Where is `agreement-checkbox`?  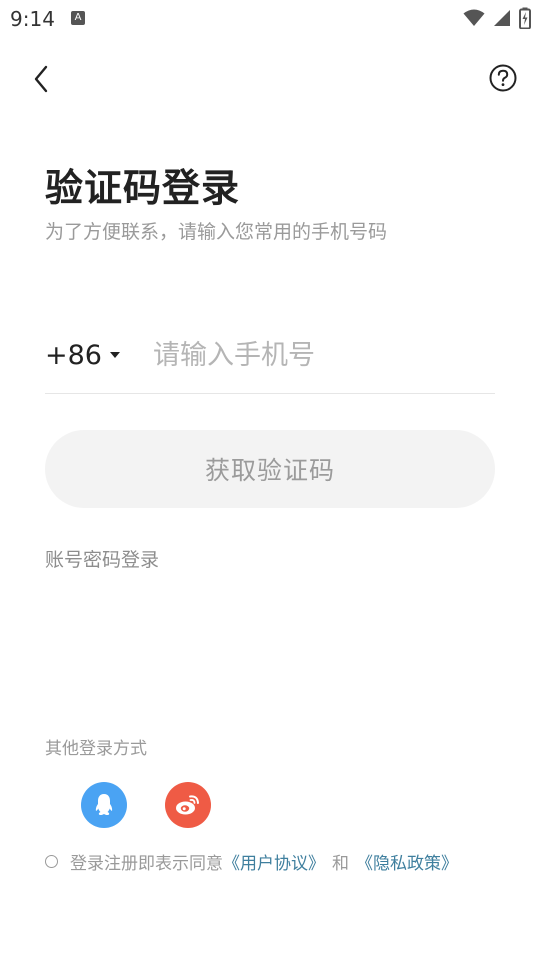 agreement-checkbox is located at coordinates (51, 861).